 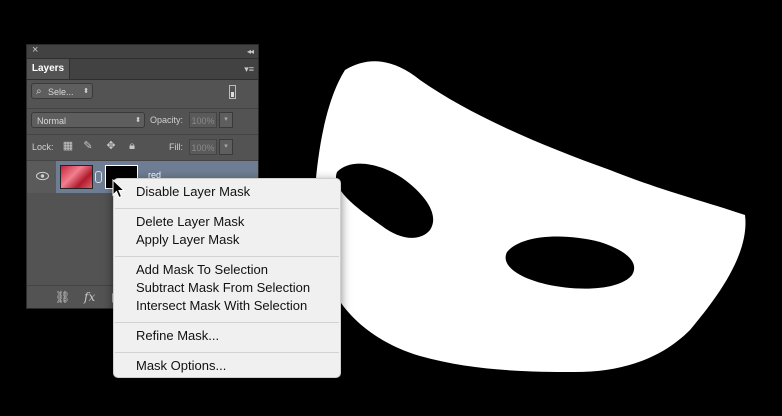 I want to click on lock-all-icon: 🔒︎, so click(x=132, y=146).